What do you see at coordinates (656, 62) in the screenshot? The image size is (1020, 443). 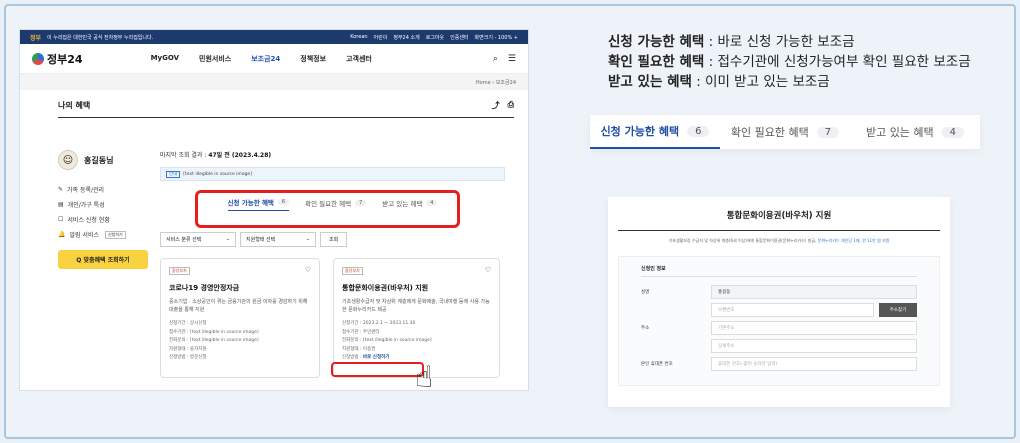 I see `caption-term: 확인 필요한 혜택` at bounding box center [656, 62].